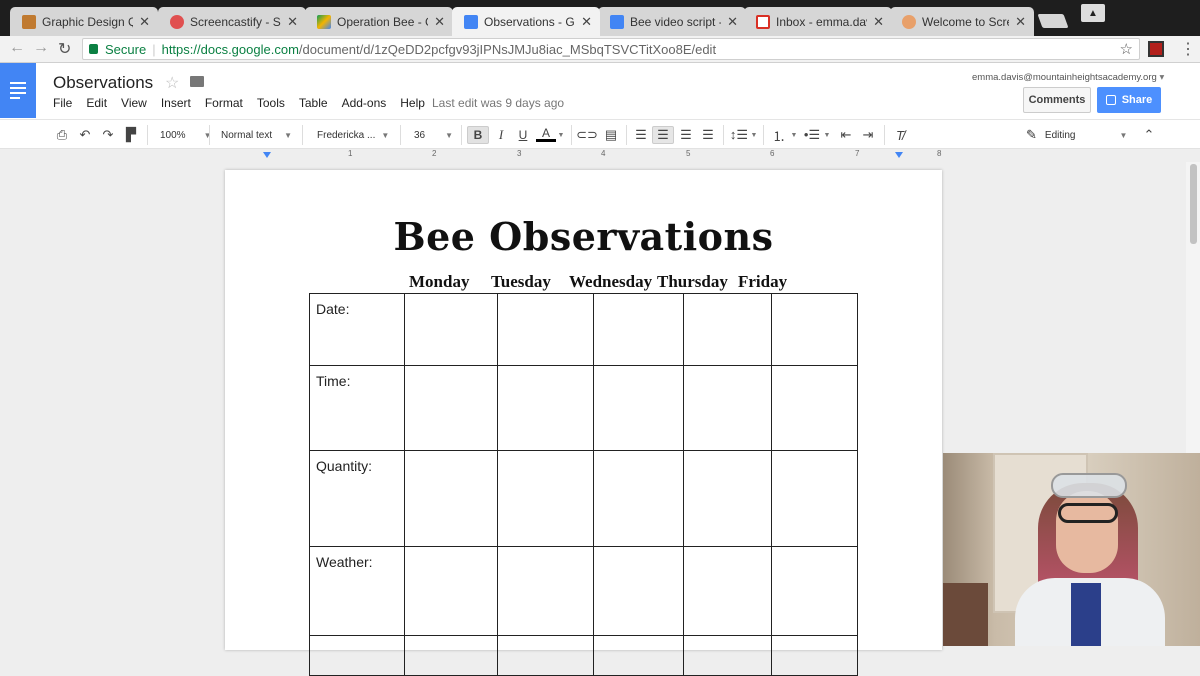  Describe the element at coordinates (846, 135) in the screenshot. I see `decrease-indent-icon: ⇤` at that location.